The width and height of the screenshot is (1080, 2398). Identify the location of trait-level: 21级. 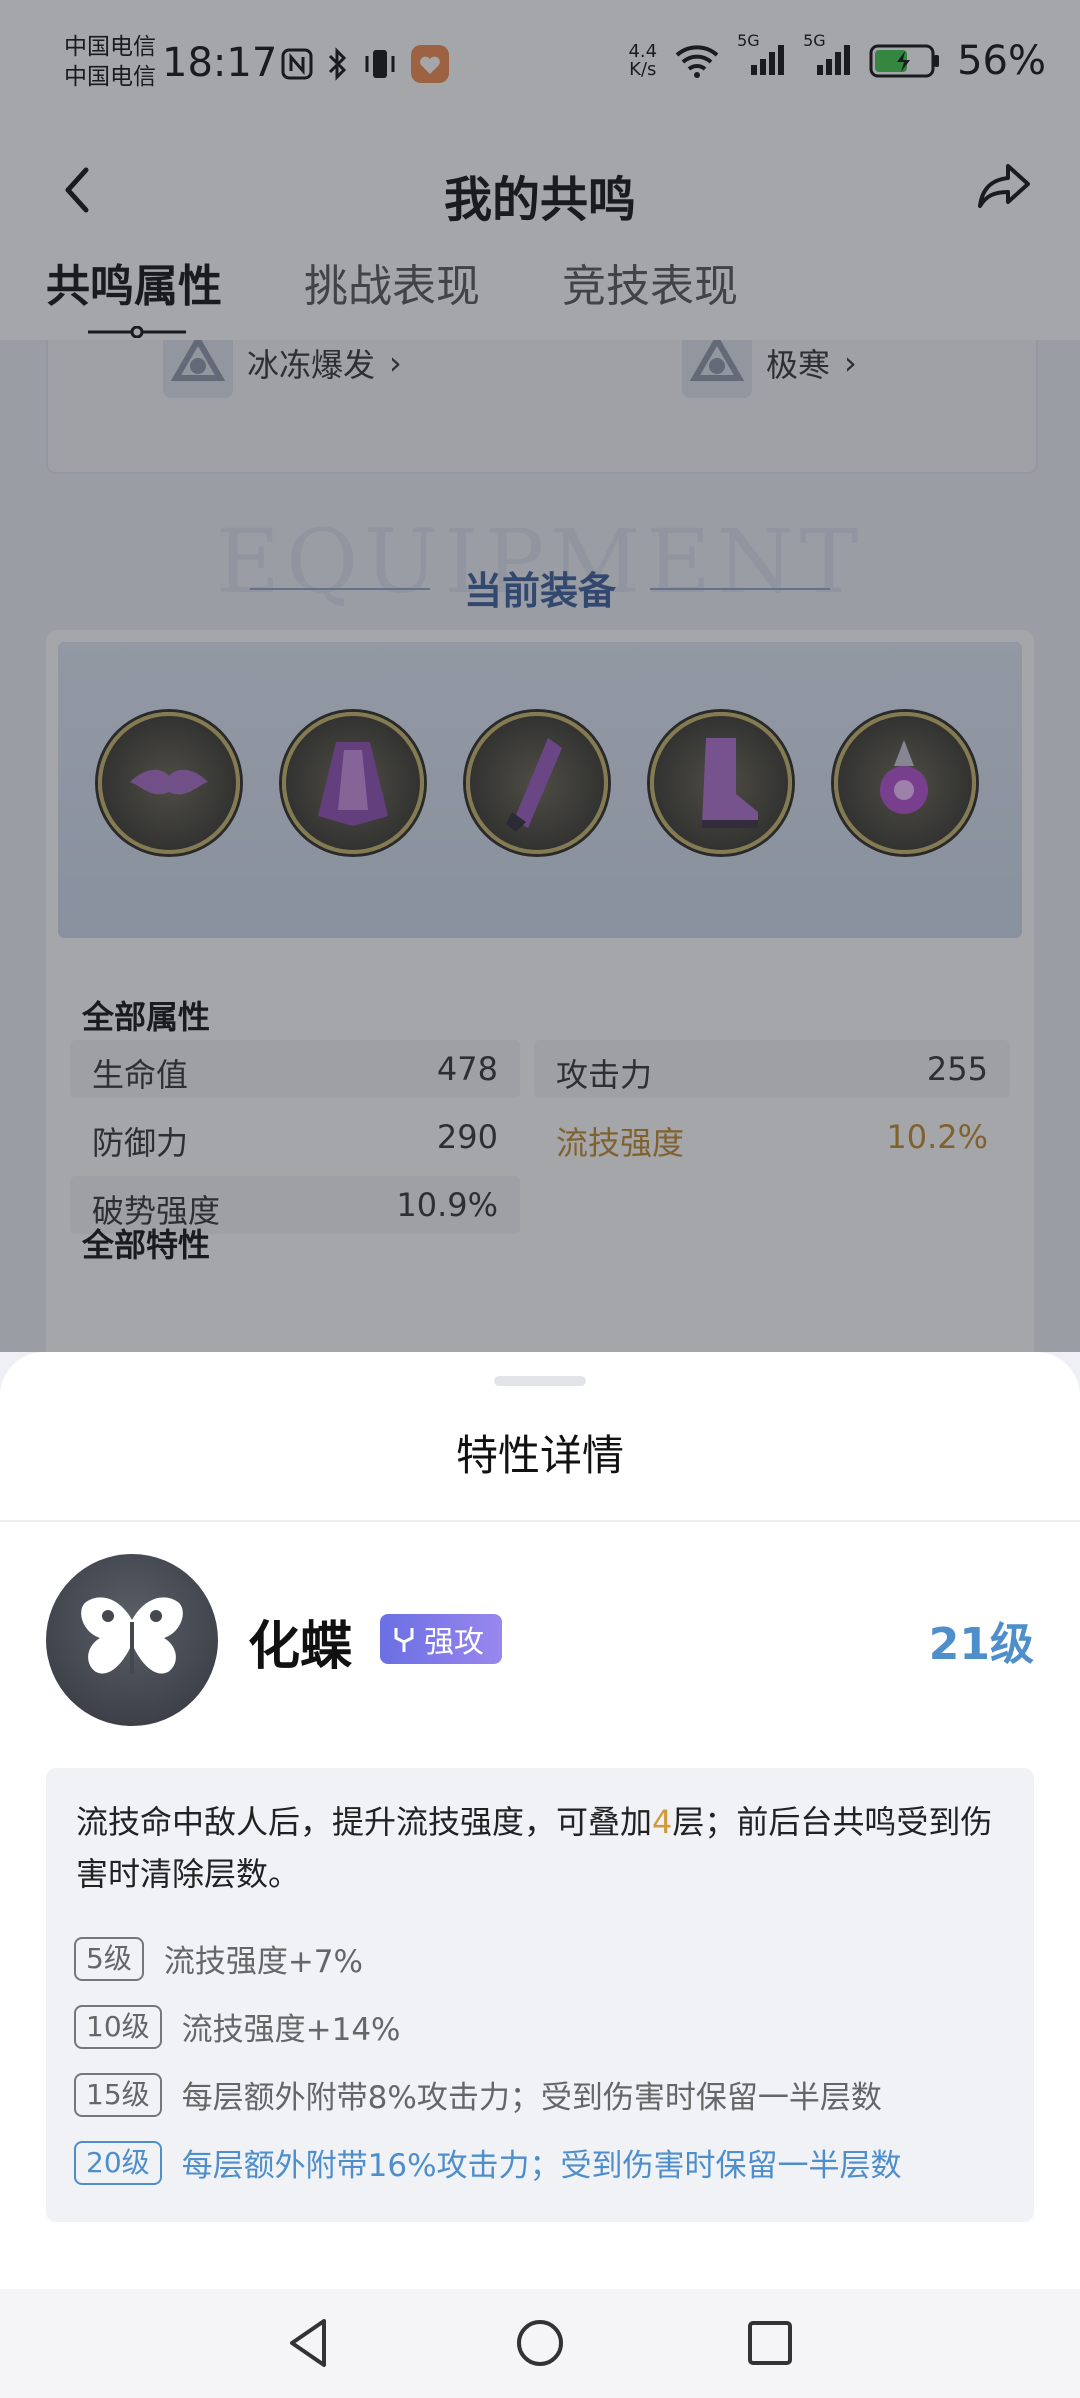
(981, 1644).